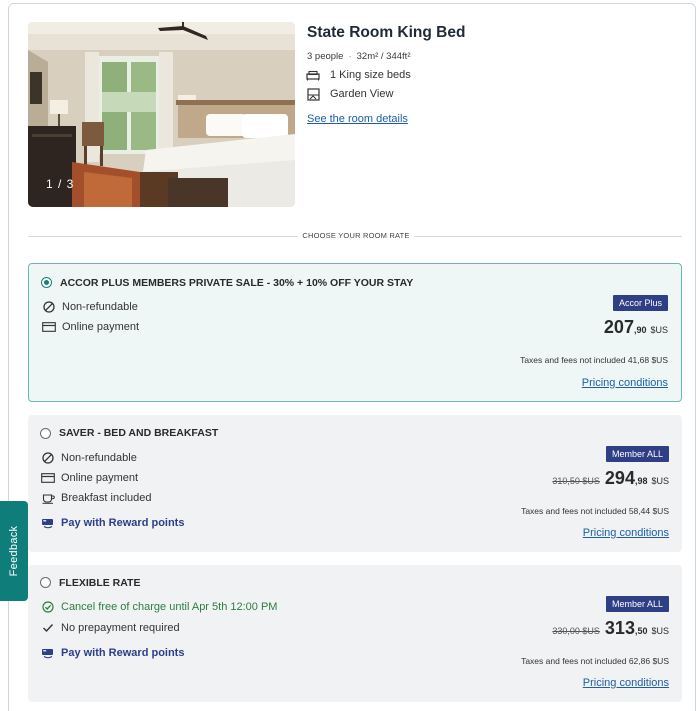  What do you see at coordinates (595, 511) in the screenshot?
I see `taxes-text: Taxes and fees not included 58,44 $US` at bounding box center [595, 511].